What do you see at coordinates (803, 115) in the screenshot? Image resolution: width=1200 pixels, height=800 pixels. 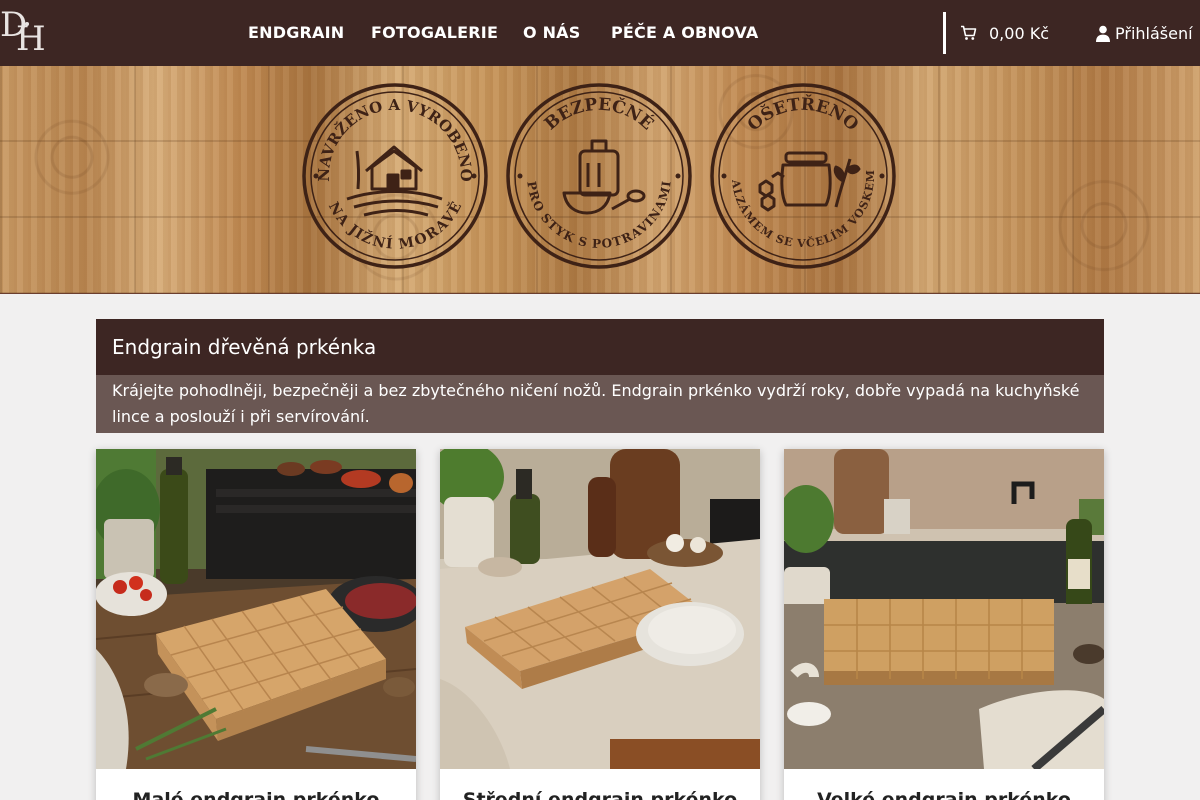 I see `badge-3-top-text: OŠETŘENO` at bounding box center [803, 115].